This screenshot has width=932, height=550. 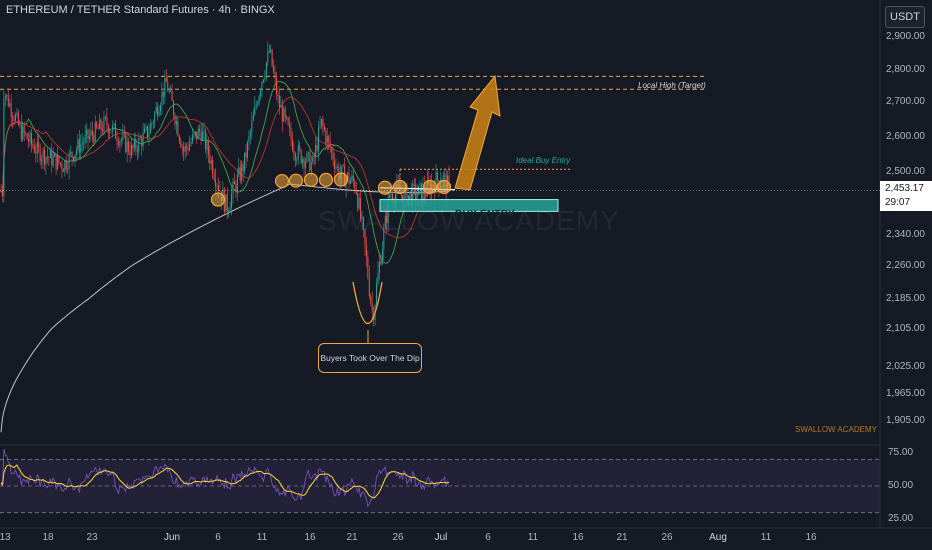 What do you see at coordinates (811, 537) in the screenshot?
I see `time-tick-label: 16` at bounding box center [811, 537].